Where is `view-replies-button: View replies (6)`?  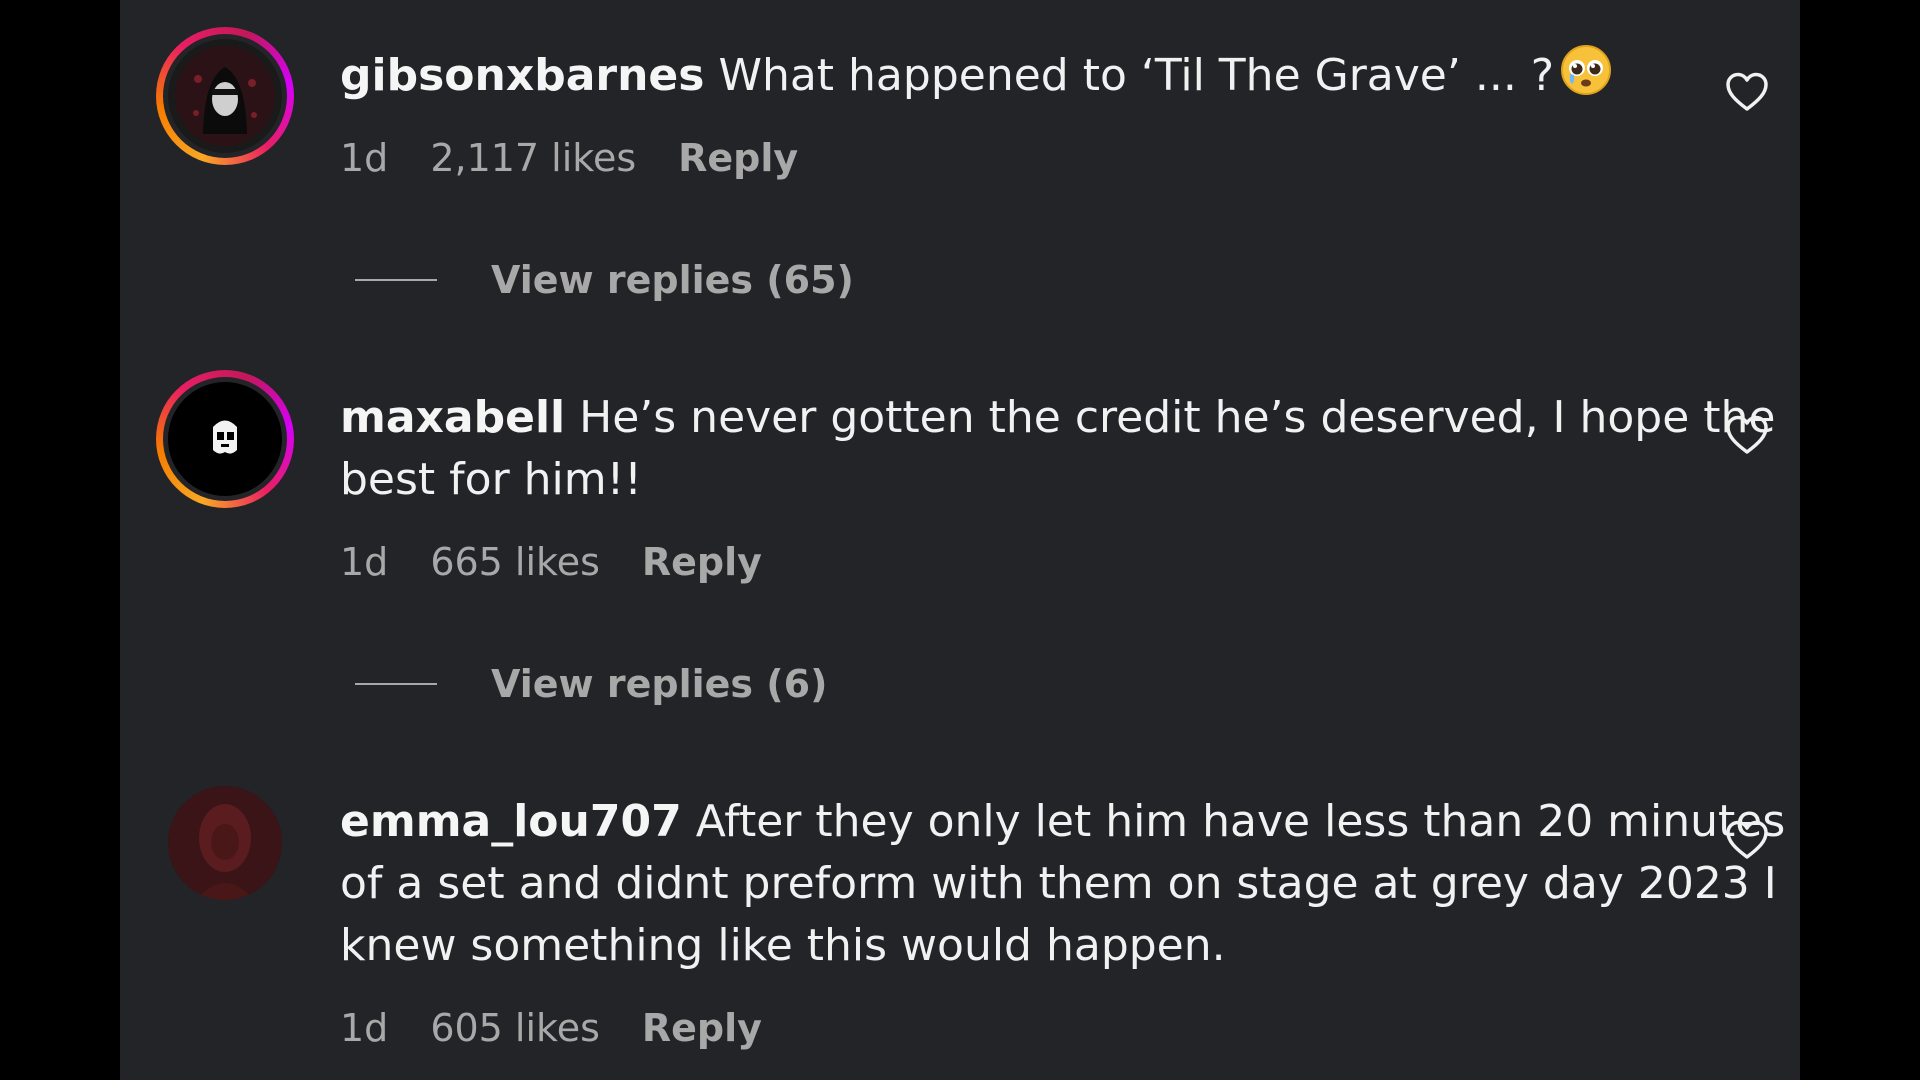 view-replies-button: View replies (6) is located at coordinates (591, 684).